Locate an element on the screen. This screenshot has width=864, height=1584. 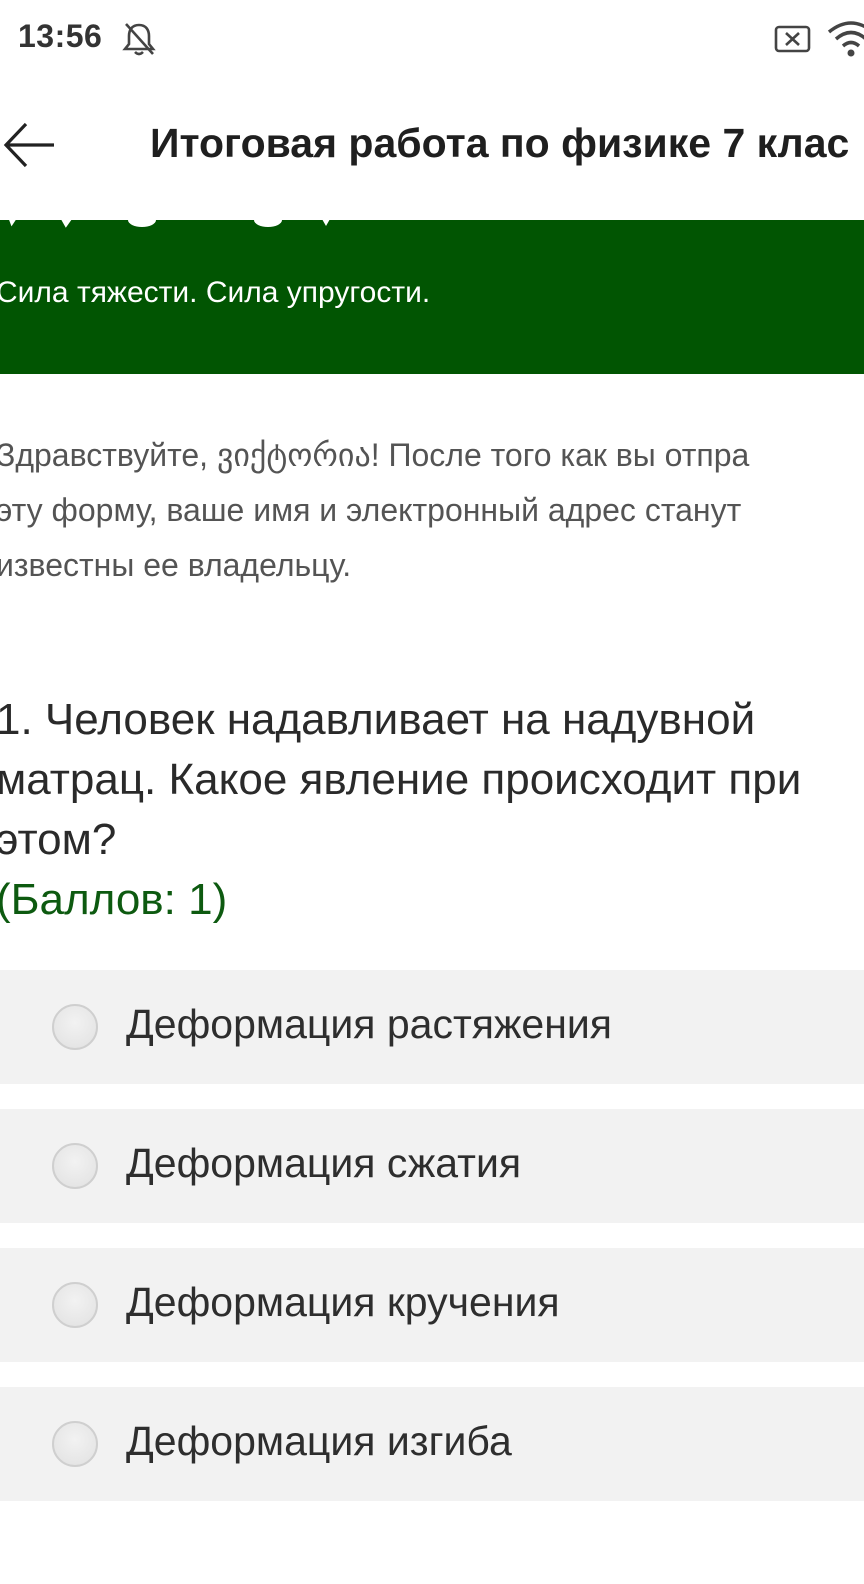
answer-option-label: Деформация растяжения is located at coordinates (369, 1024).